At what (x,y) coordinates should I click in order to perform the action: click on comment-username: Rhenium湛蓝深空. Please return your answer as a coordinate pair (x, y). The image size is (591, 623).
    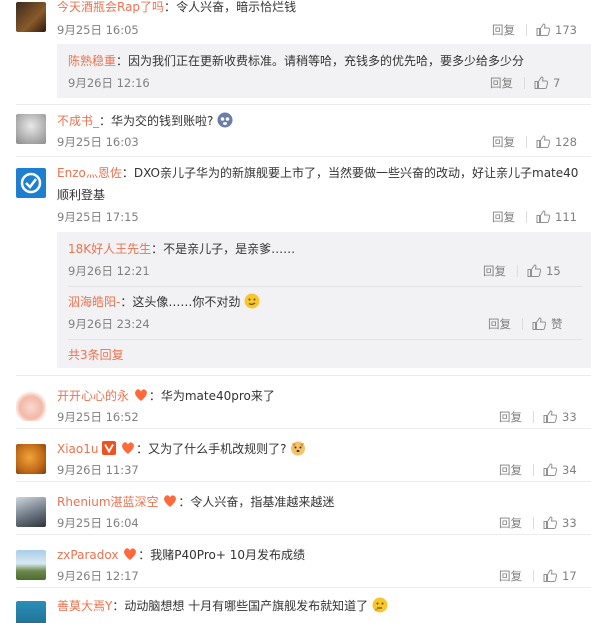
    Looking at the image, I should click on (108, 502).